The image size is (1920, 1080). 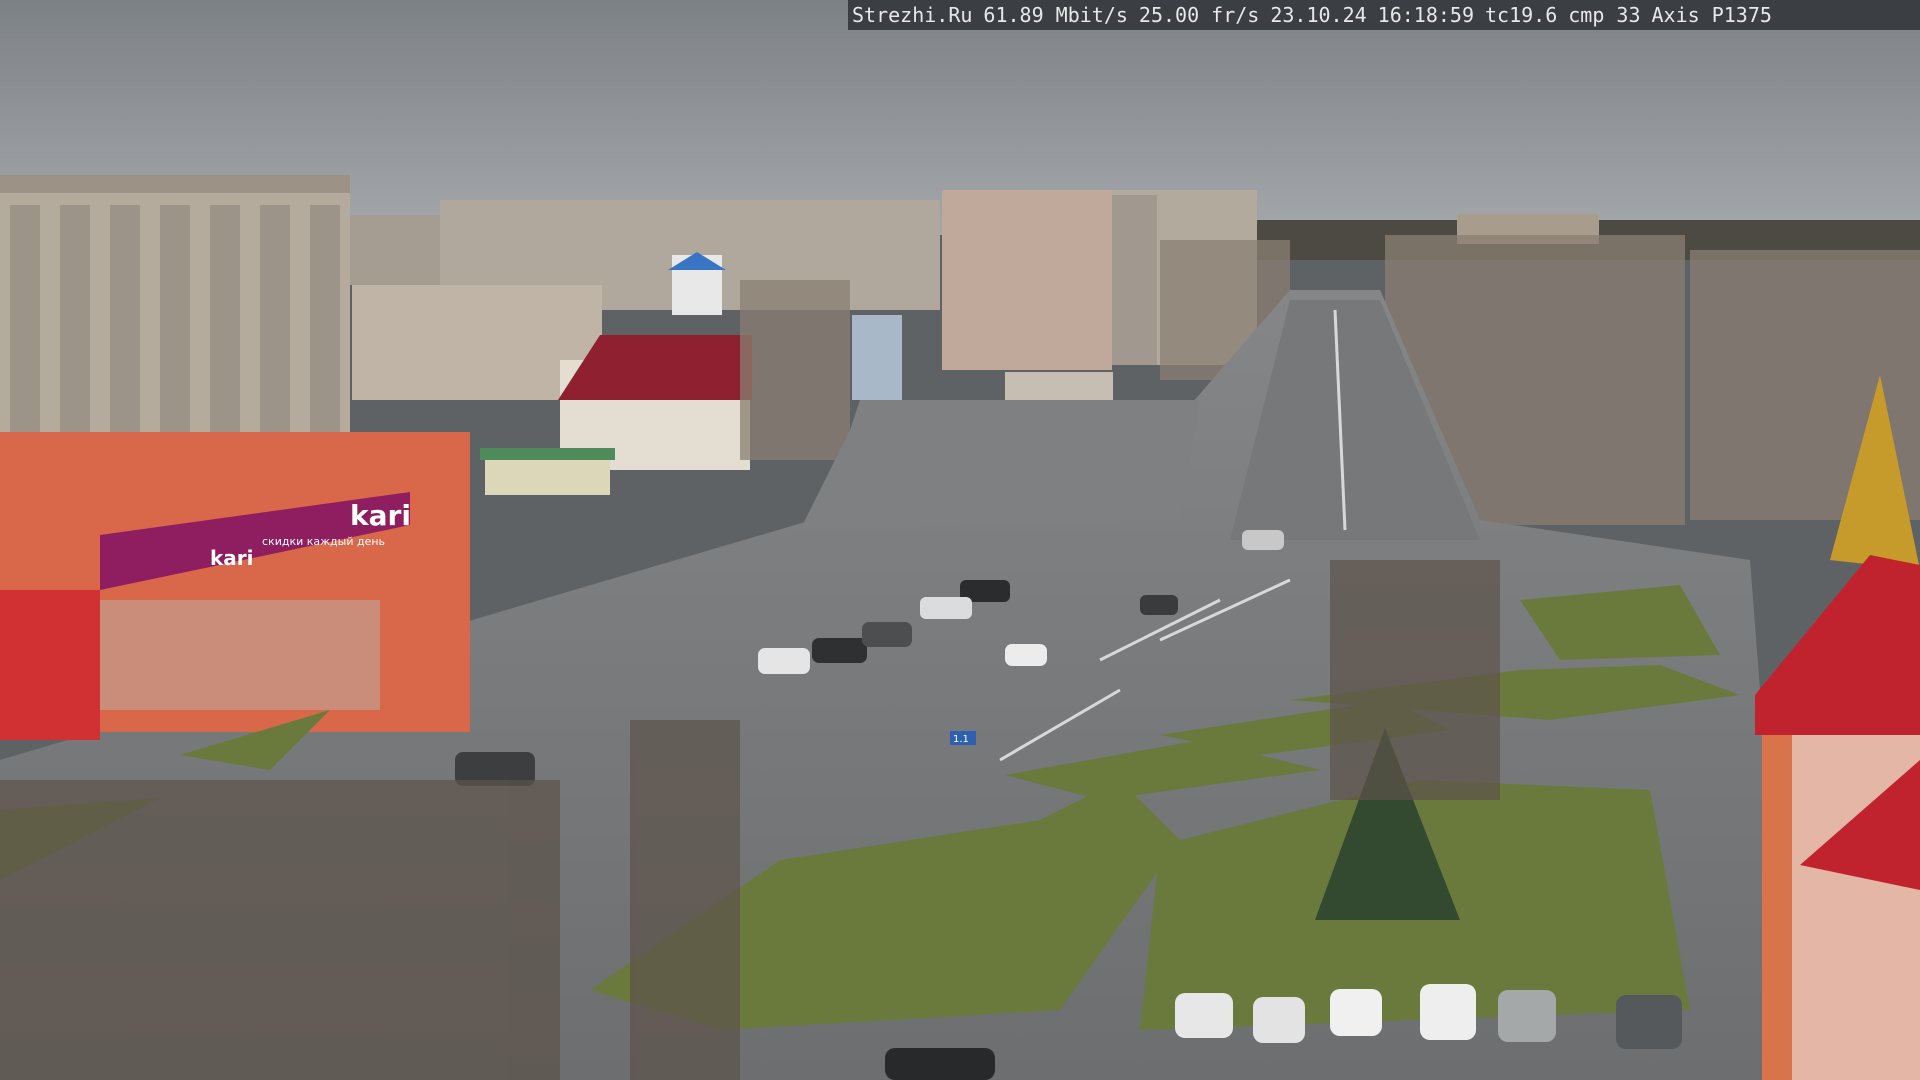 I want to click on store-sign-caption: скидки каждый день, so click(x=323, y=541).